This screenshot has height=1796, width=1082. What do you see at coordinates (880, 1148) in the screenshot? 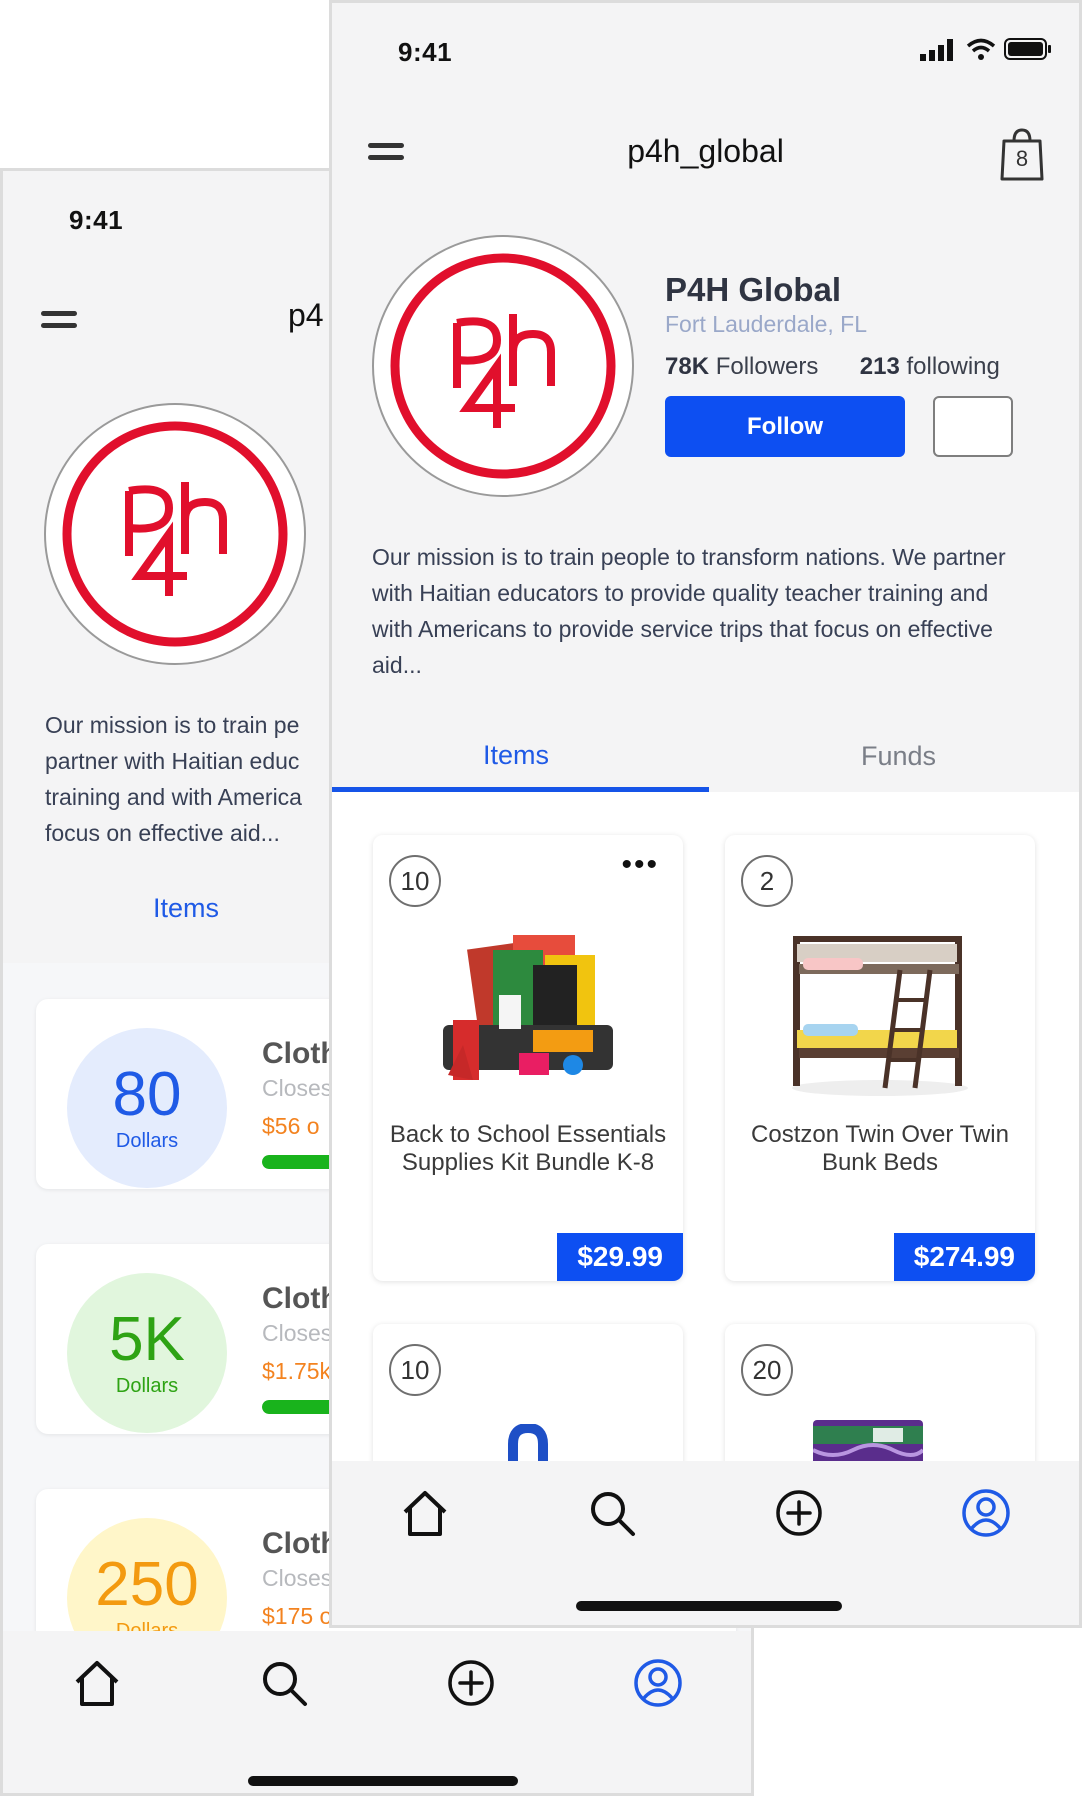
I see `item-name: Costzon Twin Over Twin Bunk Beds` at bounding box center [880, 1148].